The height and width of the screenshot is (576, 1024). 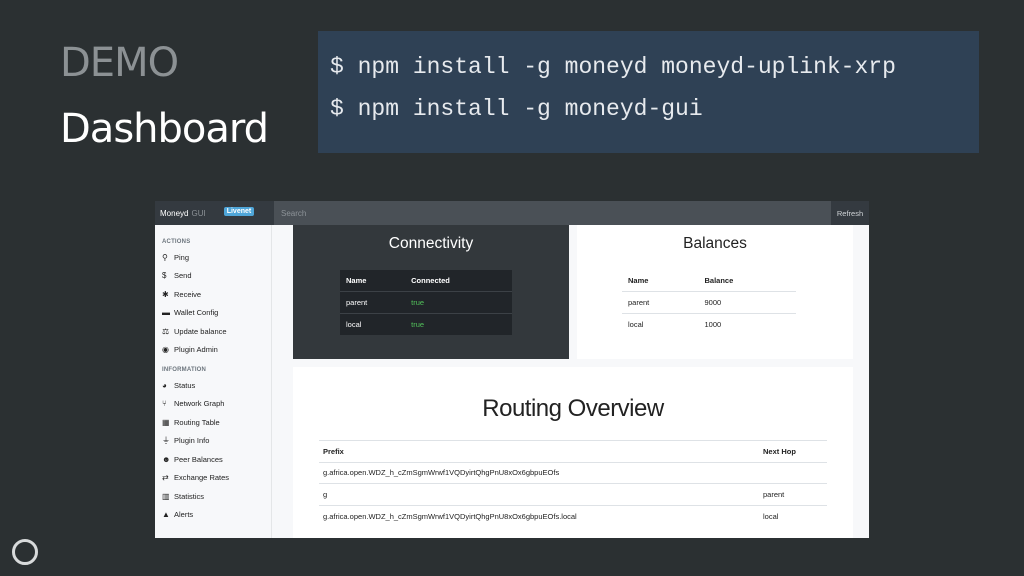 What do you see at coordinates (165, 478) in the screenshot?
I see `exchange-icon: ⇄` at bounding box center [165, 478].